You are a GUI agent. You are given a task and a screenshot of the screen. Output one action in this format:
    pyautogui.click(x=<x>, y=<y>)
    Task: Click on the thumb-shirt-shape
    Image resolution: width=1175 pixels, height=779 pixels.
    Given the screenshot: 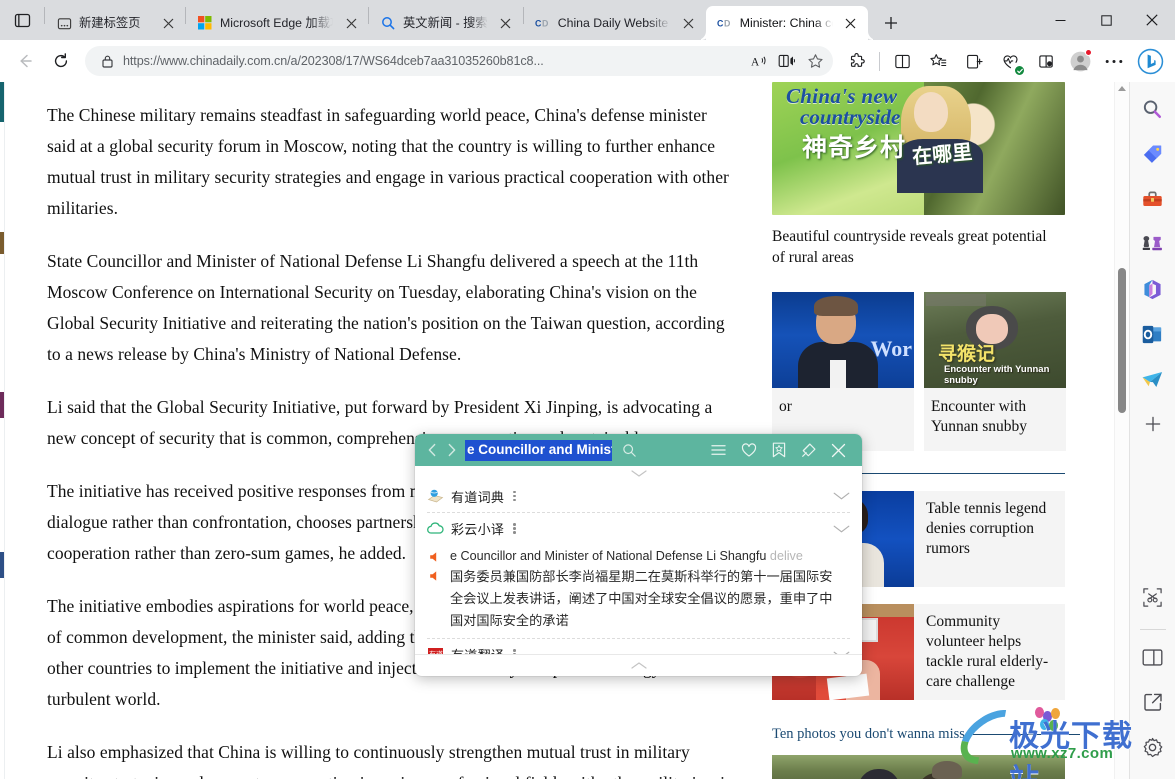 What is the action you would take?
    pyautogui.click(x=838, y=374)
    